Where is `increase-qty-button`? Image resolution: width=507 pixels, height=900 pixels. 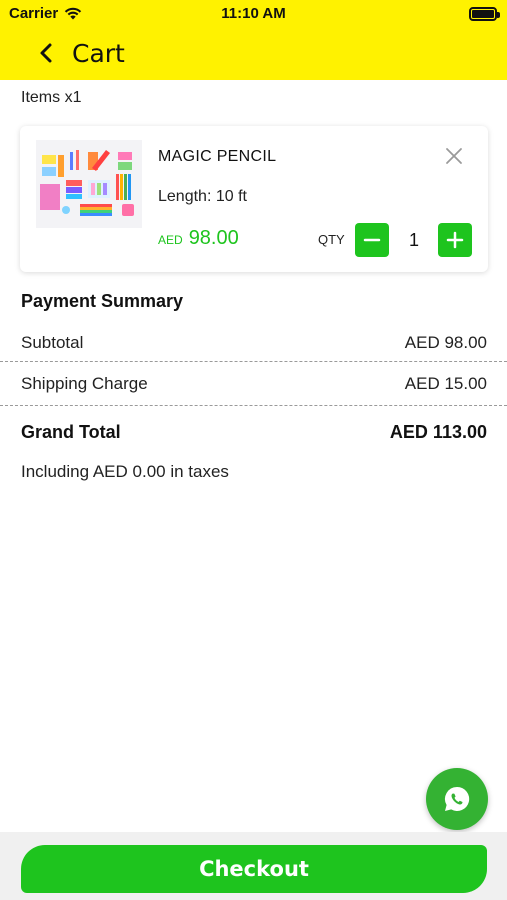
increase-qty-button is located at coordinates (455, 240).